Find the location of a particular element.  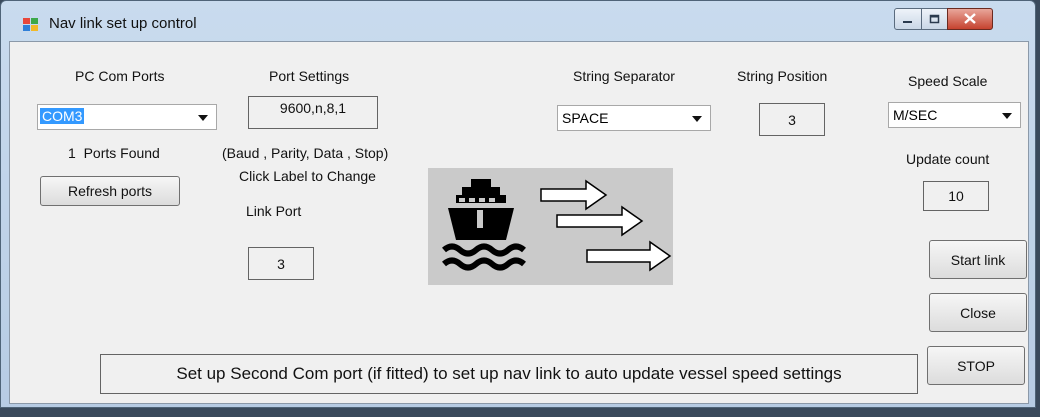

maximize-icon is located at coordinates (935, 19).